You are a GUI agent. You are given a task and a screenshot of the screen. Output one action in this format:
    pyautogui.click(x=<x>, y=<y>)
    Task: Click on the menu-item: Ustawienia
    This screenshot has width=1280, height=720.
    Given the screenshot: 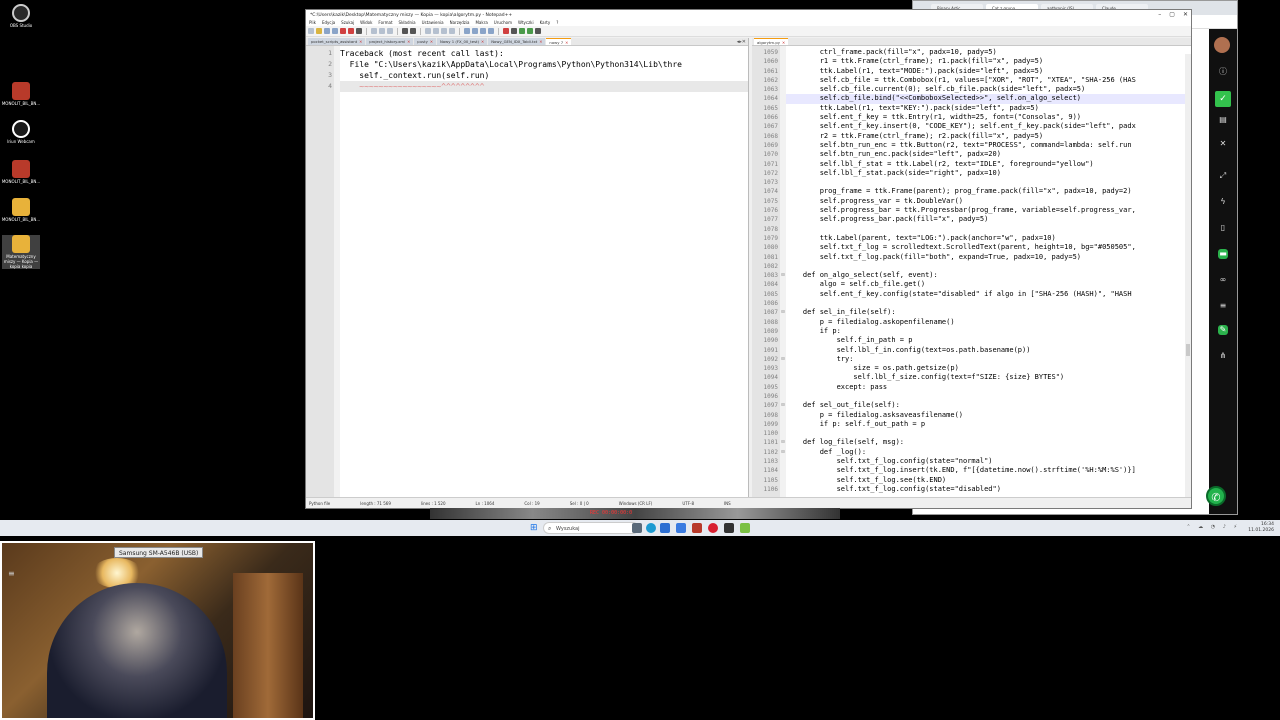 What is the action you would take?
    pyautogui.click(x=433, y=23)
    